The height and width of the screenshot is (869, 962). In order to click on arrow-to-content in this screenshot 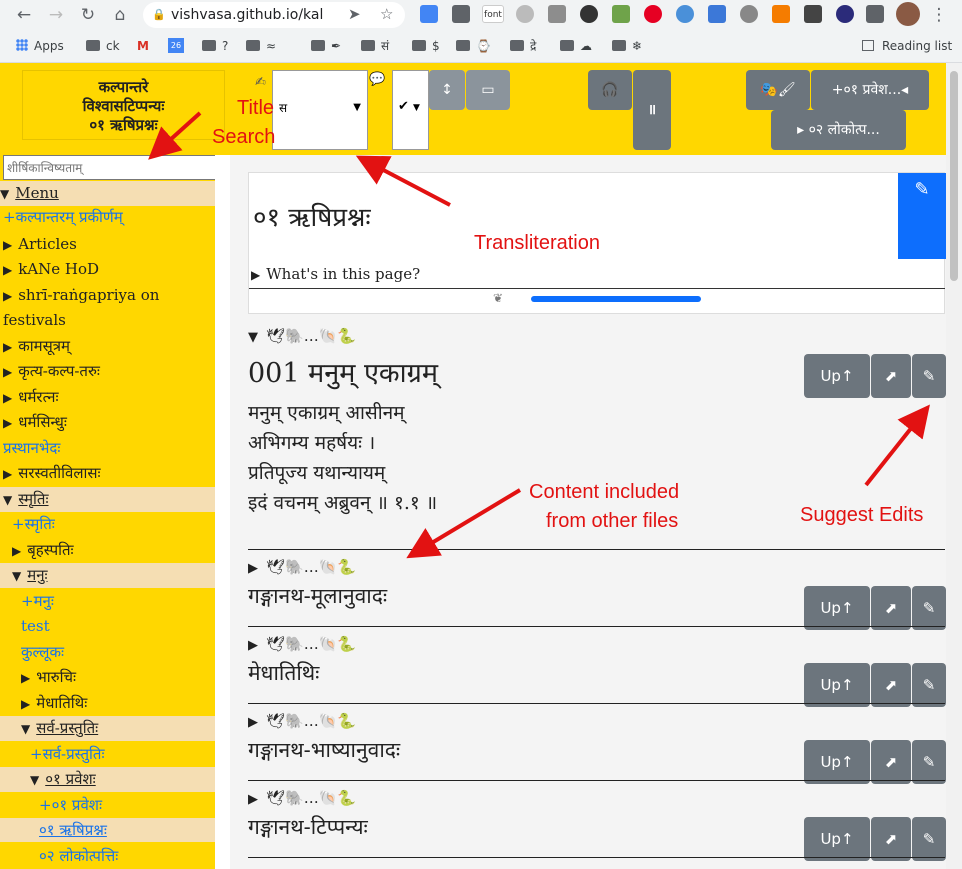, I will do `click(464, 523)`.